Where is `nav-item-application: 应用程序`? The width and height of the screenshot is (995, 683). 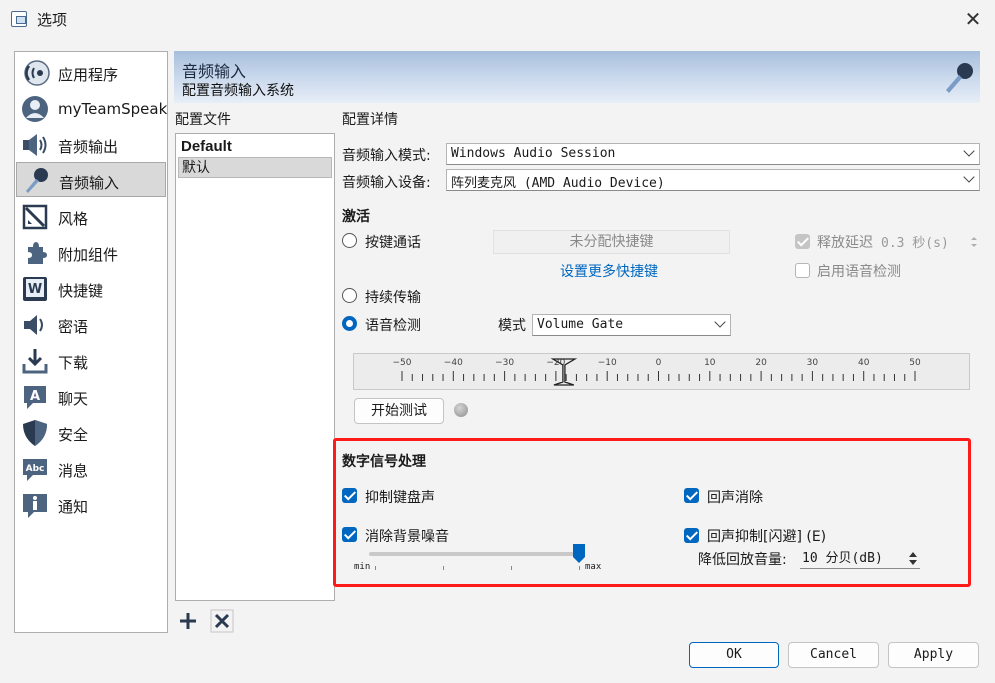 nav-item-application: 应用程序 is located at coordinates (91, 72).